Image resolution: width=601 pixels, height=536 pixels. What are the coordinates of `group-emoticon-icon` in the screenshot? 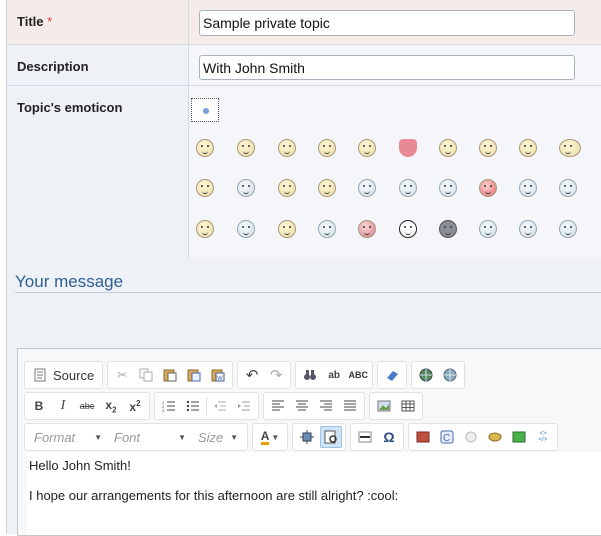 It's located at (570, 148).